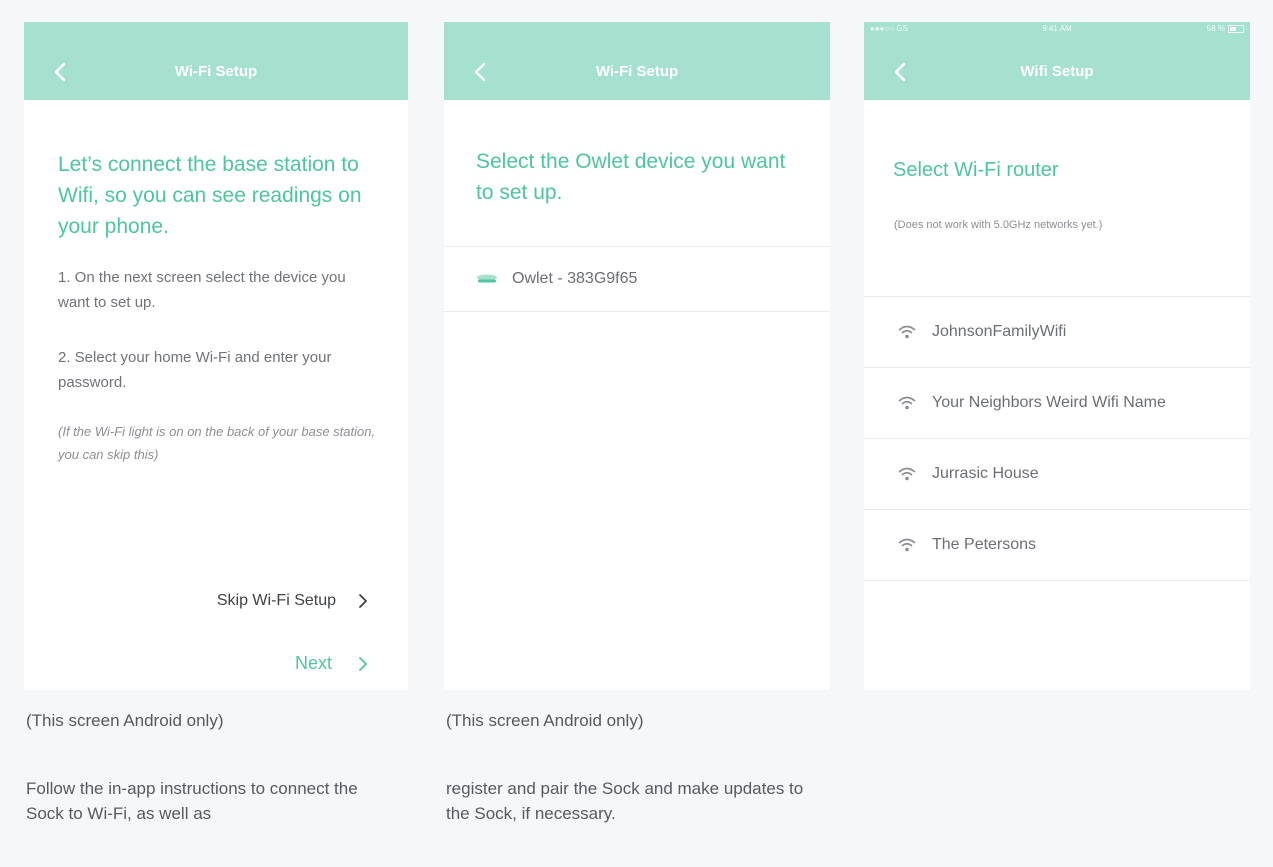 The image size is (1273, 867). I want to click on battery-icon, so click(1236, 28).